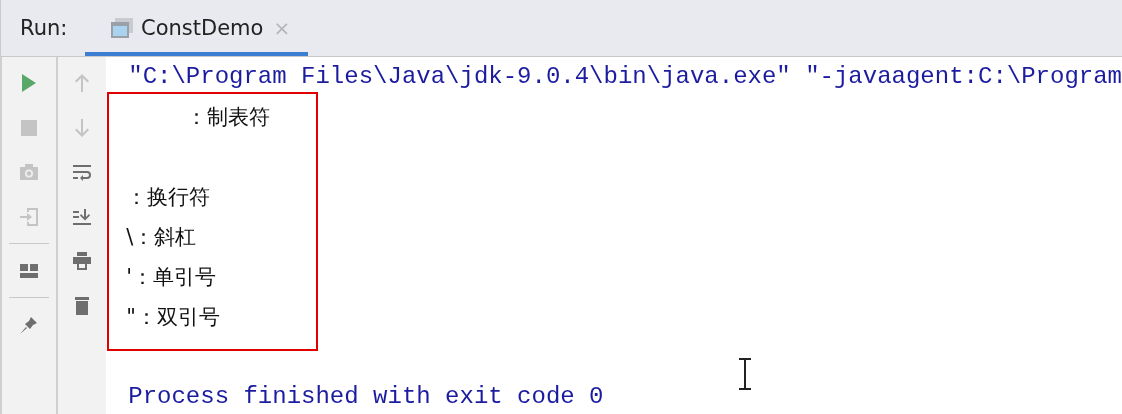  I want to click on output-line: ：换行符, so click(168, 197).